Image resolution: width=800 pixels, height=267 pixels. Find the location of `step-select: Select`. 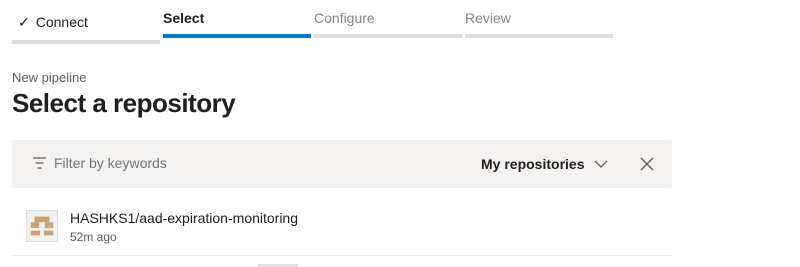

step-select: Select is located at coordinates (237, 23).